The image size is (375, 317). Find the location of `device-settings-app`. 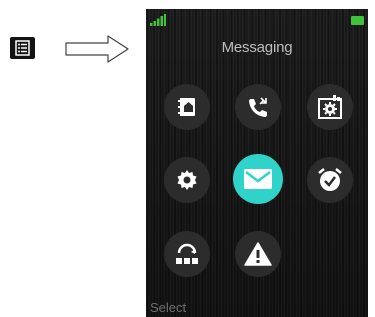

device-settings-app is located at coordinates (330, 107).